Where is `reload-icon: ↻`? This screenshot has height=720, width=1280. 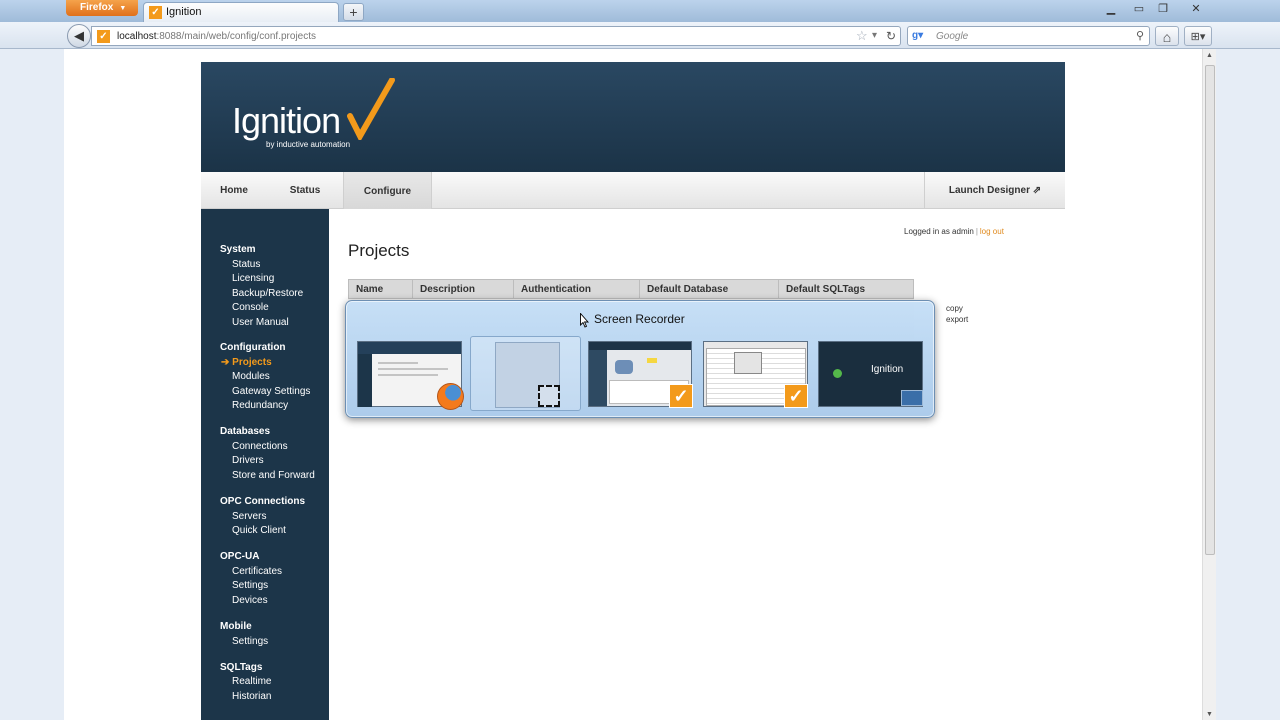
reload-icon: ↻ is located at coordinates (891, 36).